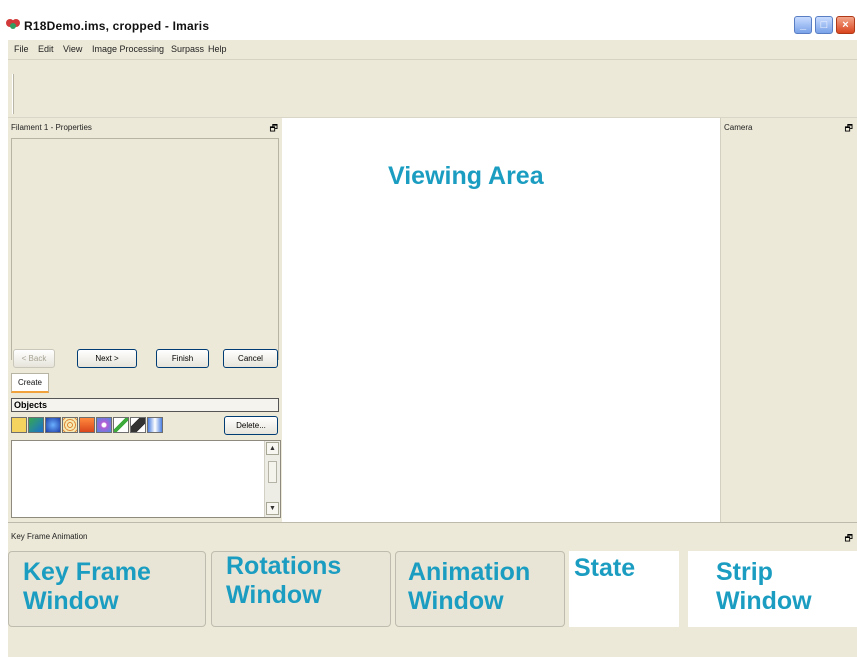 The height and width of the screenshot is (657, 857). I want to click on back-button: < Back, so click(34, 358).